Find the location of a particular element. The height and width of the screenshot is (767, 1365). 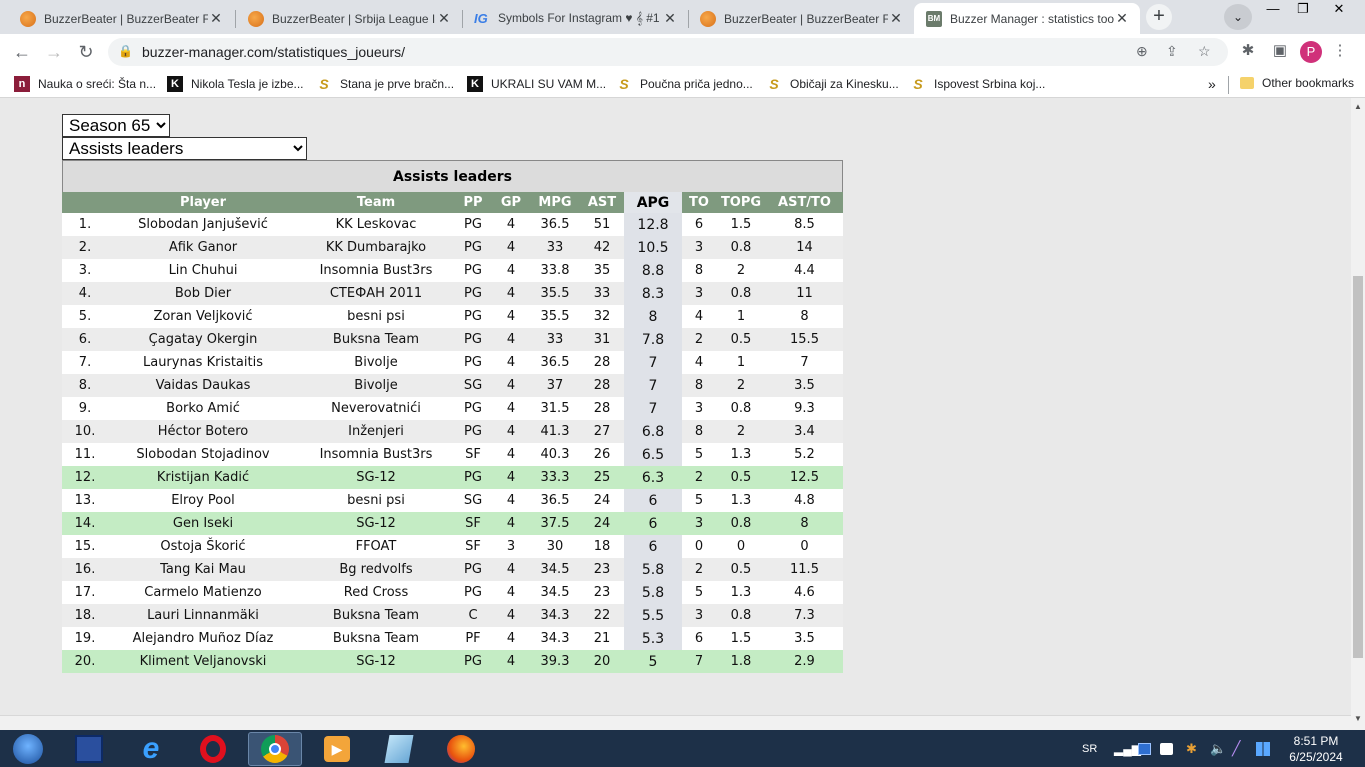

start-button is located at coordinates (28, 749).